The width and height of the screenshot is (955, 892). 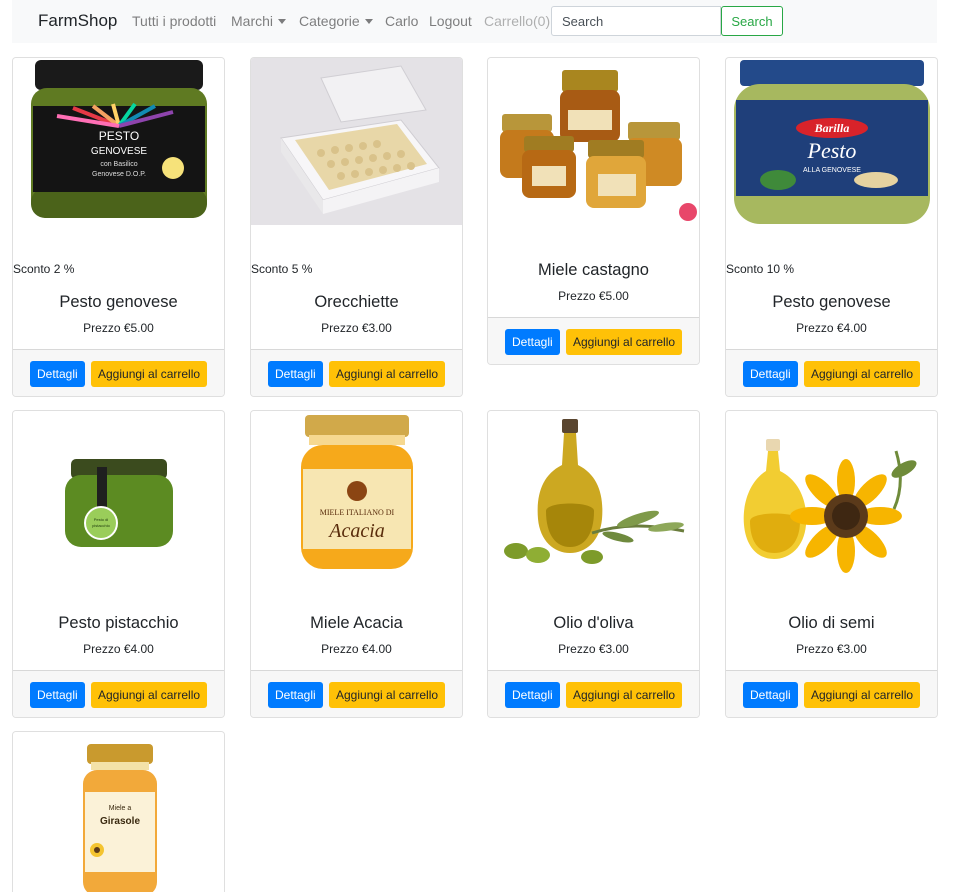 What do you see at coordinates (119, 174) in the screenshot?
I see `svg-text: Genovese D.O.P.` at bounding box center [119, 174].